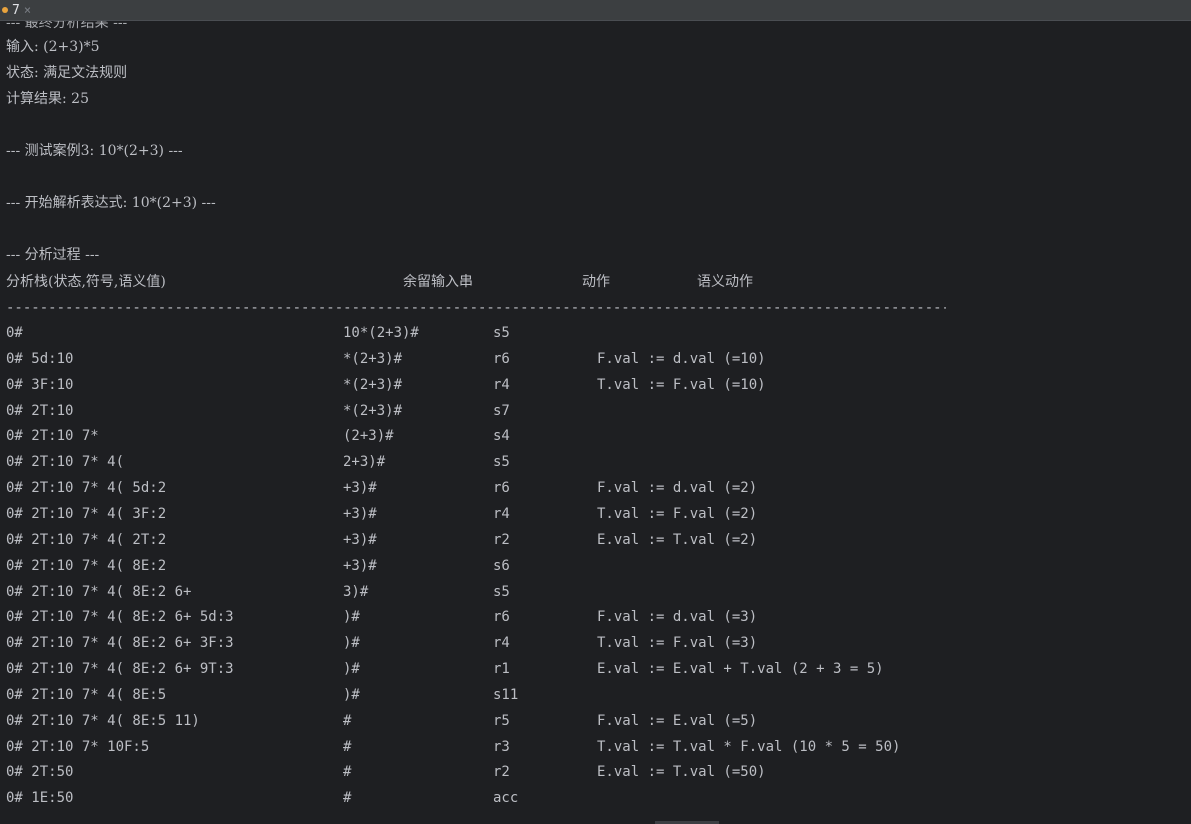 The height and width of the screenshot is (824, 1191). I want to click on input-cell: 2+3)#, so click(364, 462).